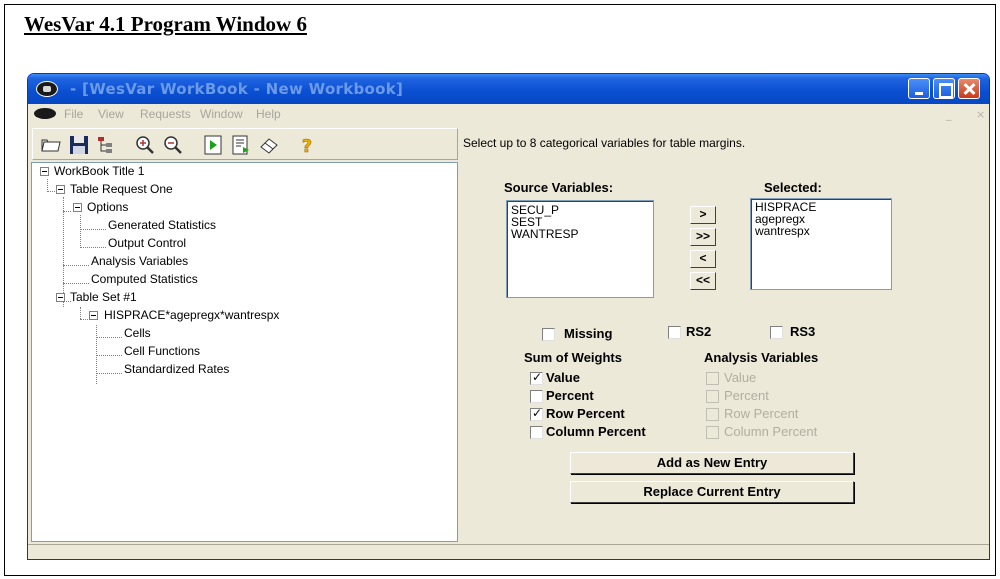  Describe the element at coordinates (740, 377) in the screenshot. I see `av-value-label: Value` at that location.